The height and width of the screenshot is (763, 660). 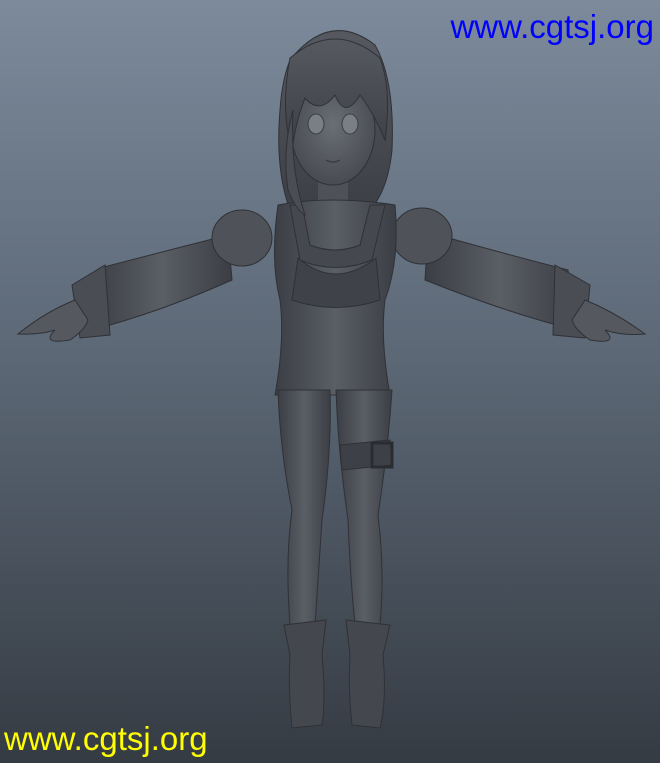 What do you see at coordinates (422, 236) in the screenshot?
I see `right-sleeve` at bounding box center [422, 236].